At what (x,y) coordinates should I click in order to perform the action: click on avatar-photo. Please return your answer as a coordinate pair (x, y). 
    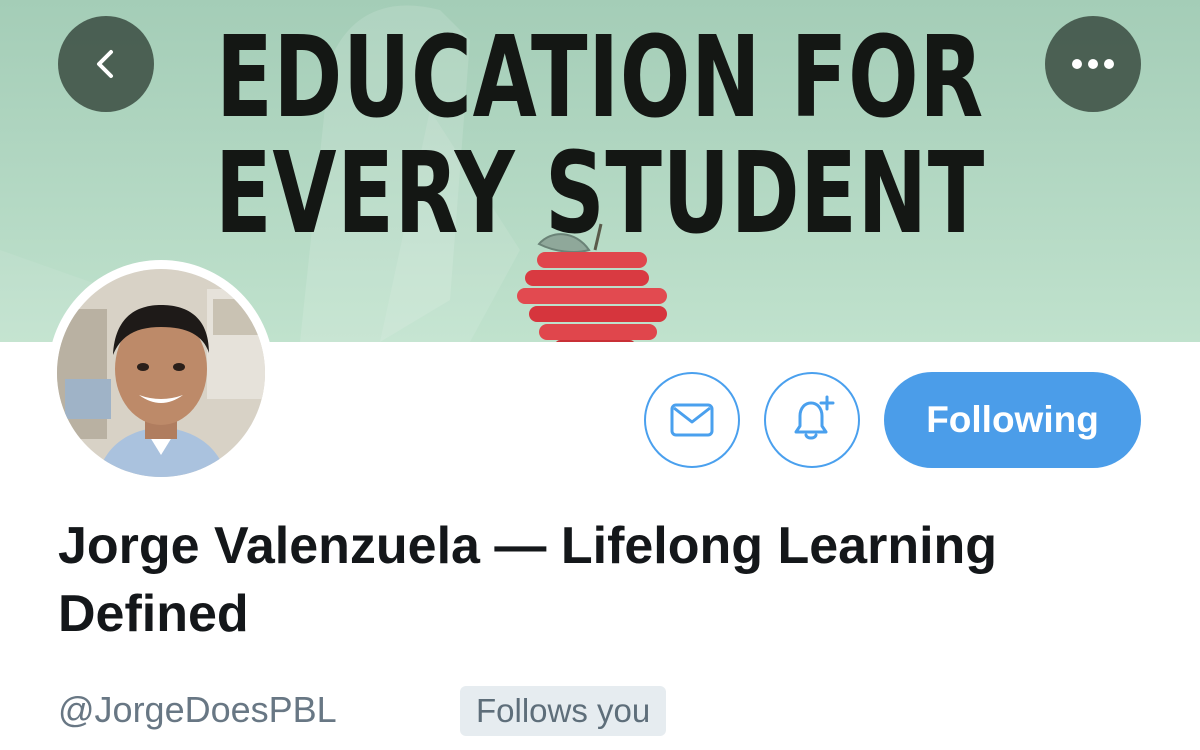
    Looking at the image, I should click on (161, 373).